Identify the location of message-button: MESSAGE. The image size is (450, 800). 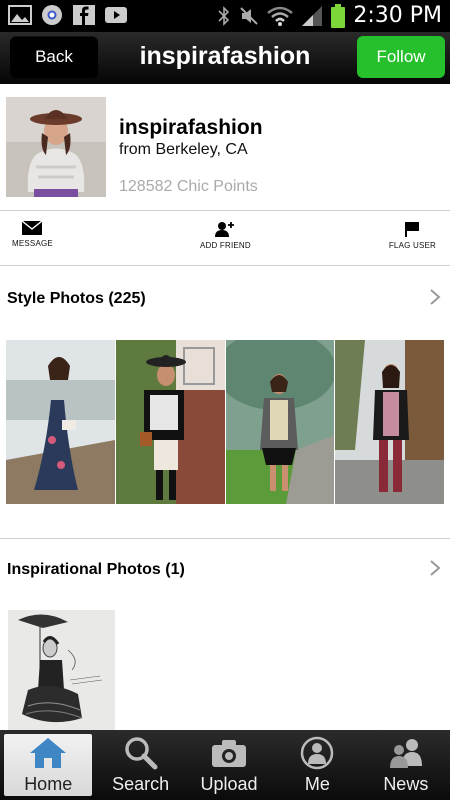
(32, 234).